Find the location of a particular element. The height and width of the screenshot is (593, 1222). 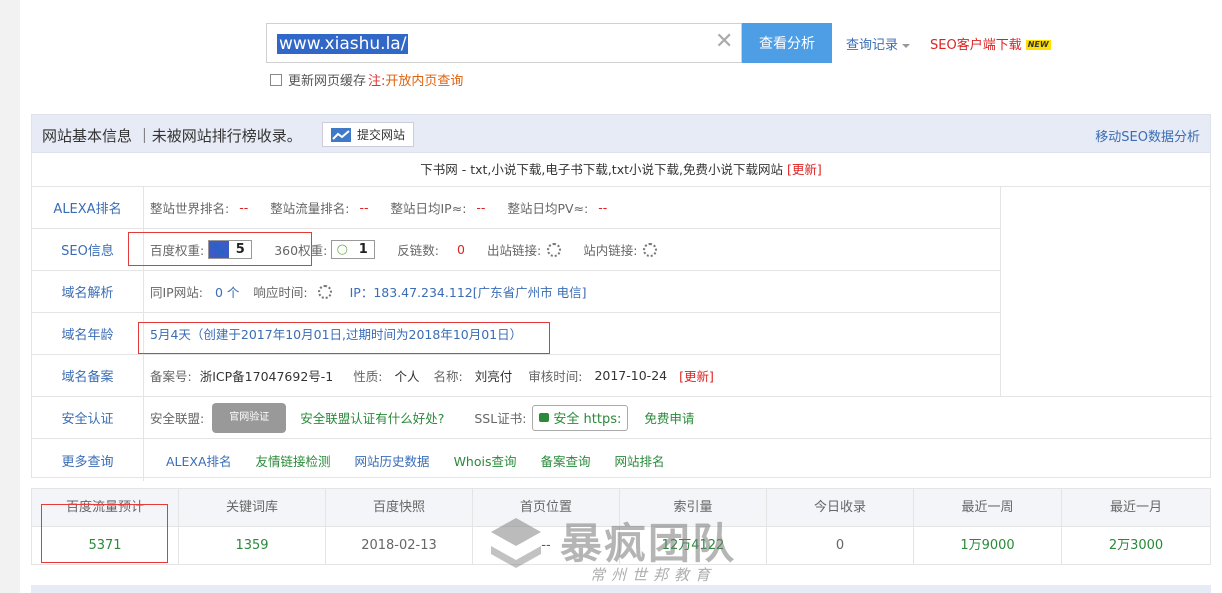

seo-client-download-link: SEO客户端下载 NEW is located at coordinates (990, 43).